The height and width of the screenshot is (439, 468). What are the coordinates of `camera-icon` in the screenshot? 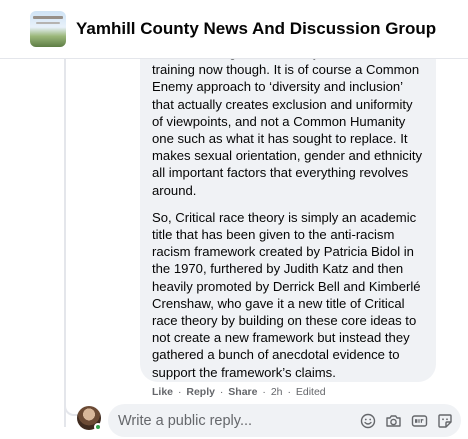 It's located at (393, 421).